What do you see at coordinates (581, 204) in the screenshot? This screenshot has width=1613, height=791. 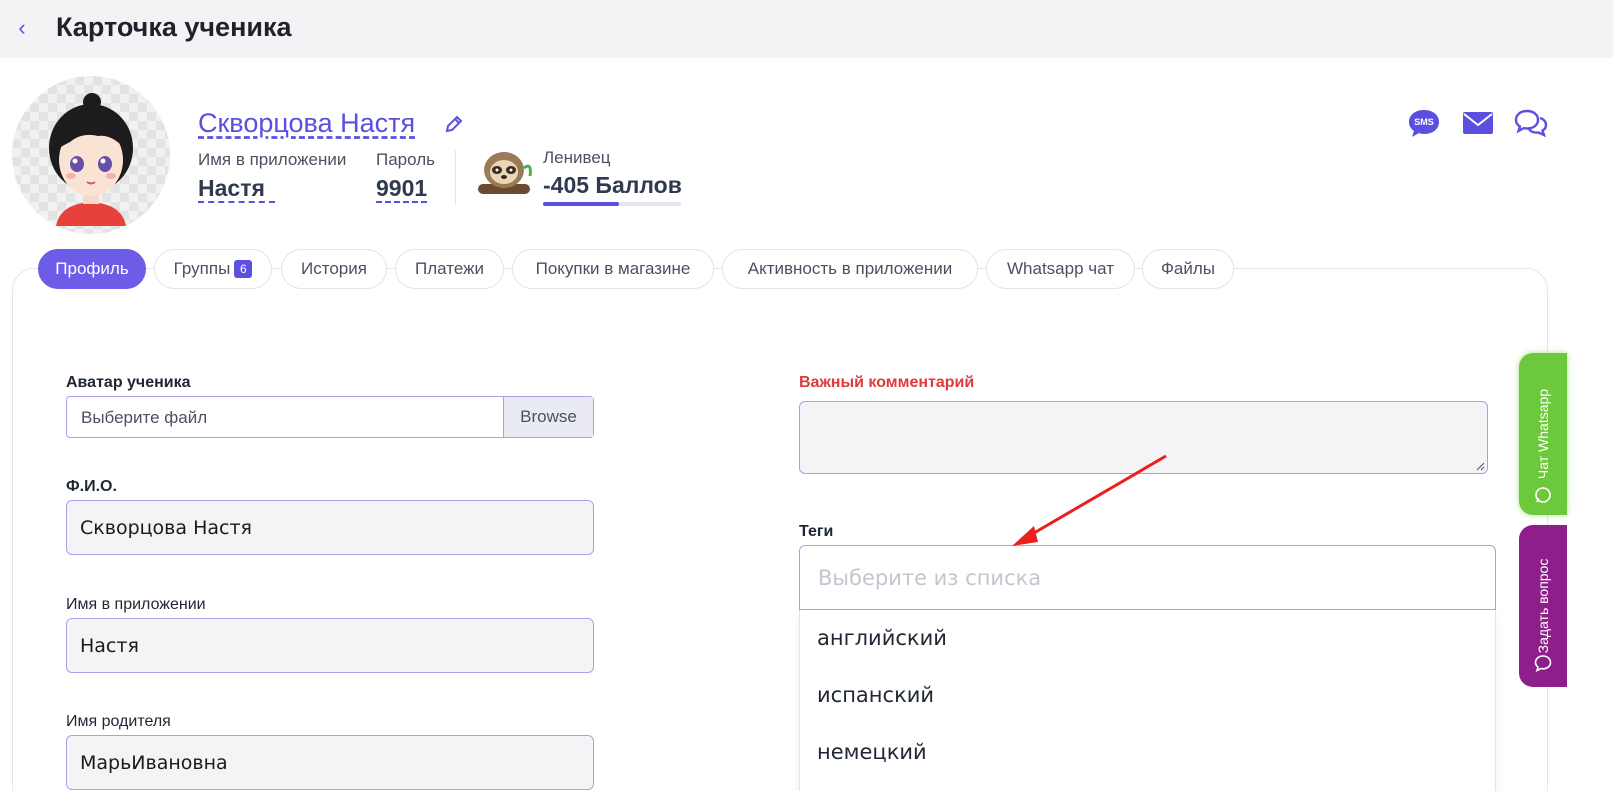 I see `level-progress-fill` at bounding box center [581, 204].